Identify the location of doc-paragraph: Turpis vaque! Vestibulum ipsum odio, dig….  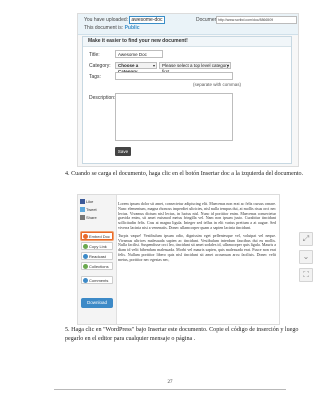
(197, 247).